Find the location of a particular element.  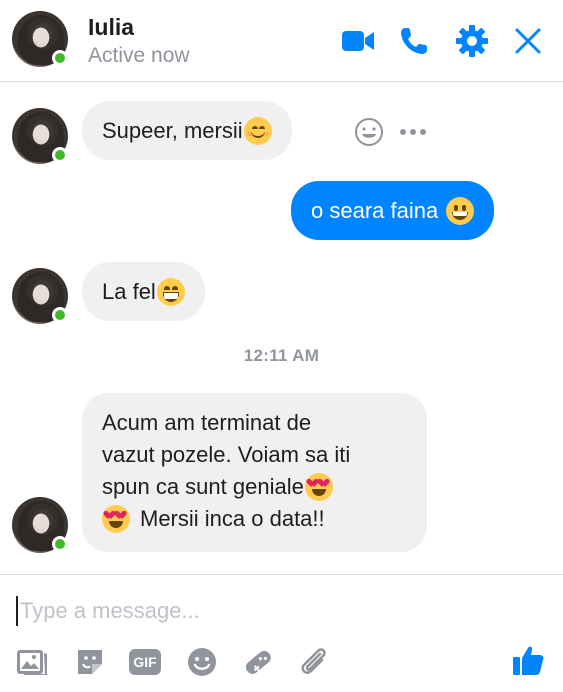

composer-divider is located at coordinates (281, 574).